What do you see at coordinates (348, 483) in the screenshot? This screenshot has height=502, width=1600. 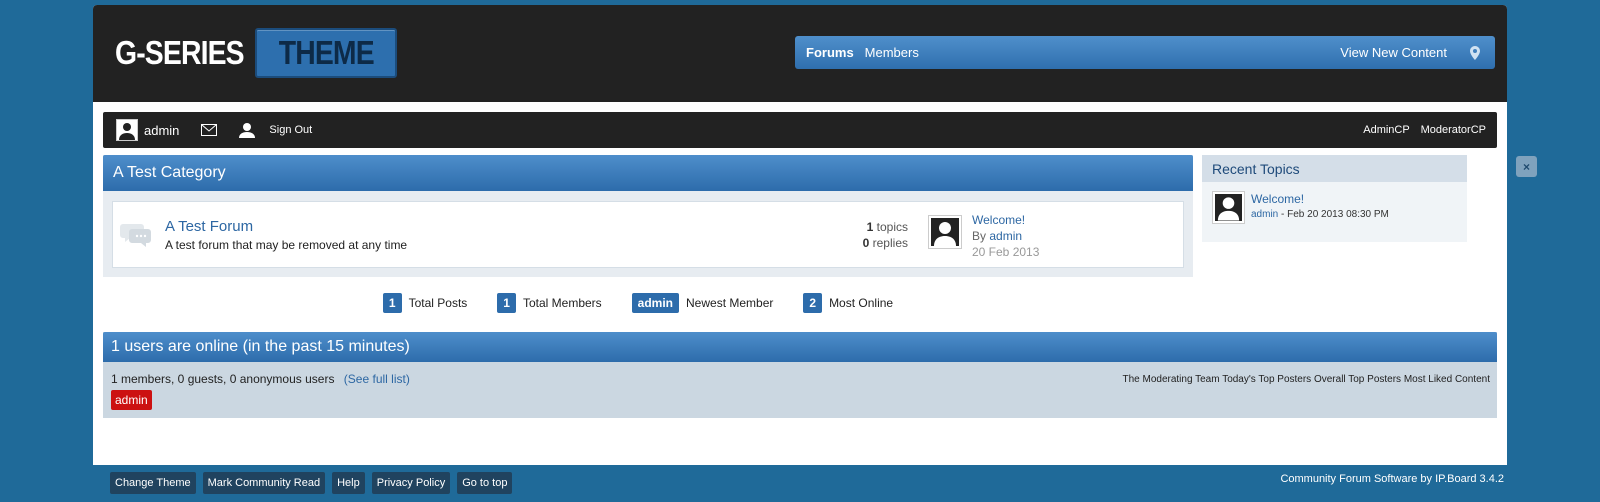 I see `help-button: Help` at bounding box center [348, 483].